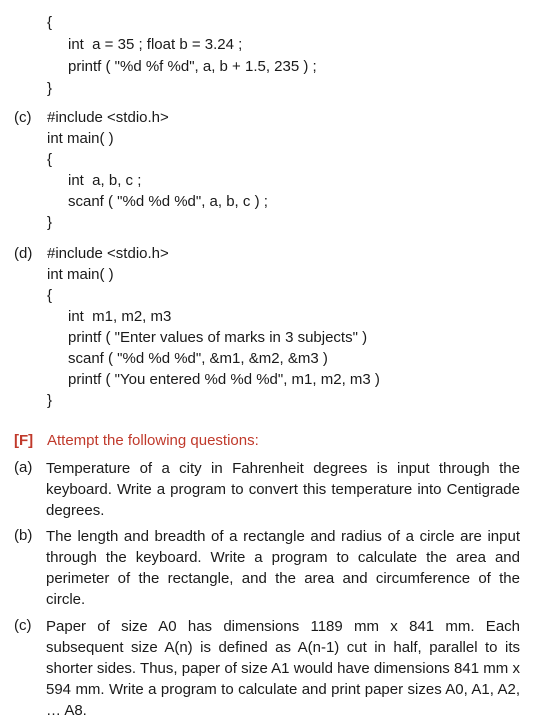 The width and height of the screenshot is (540, 721). Describe the element at coordinates (155, 44) in the screenshot. I see `code-line: int a = 35 ; float b = 3.24 ;` at that location.